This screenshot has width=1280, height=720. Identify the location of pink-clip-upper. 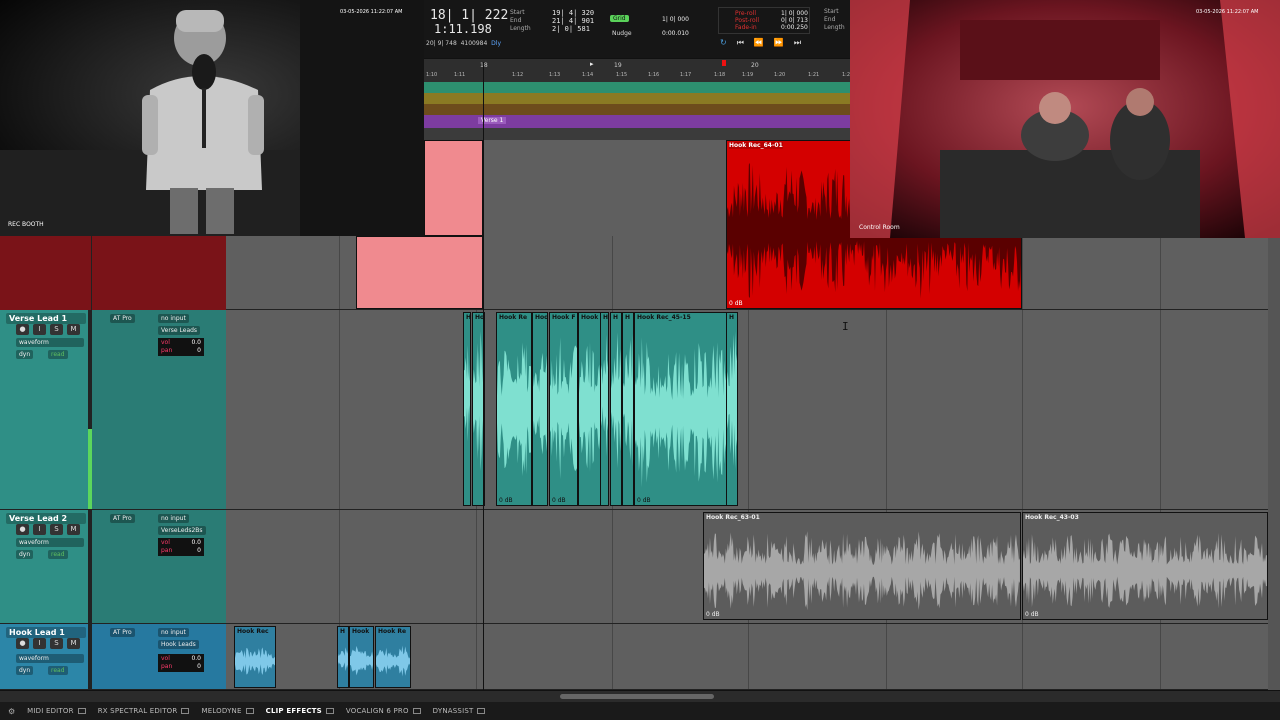
(453, 188).